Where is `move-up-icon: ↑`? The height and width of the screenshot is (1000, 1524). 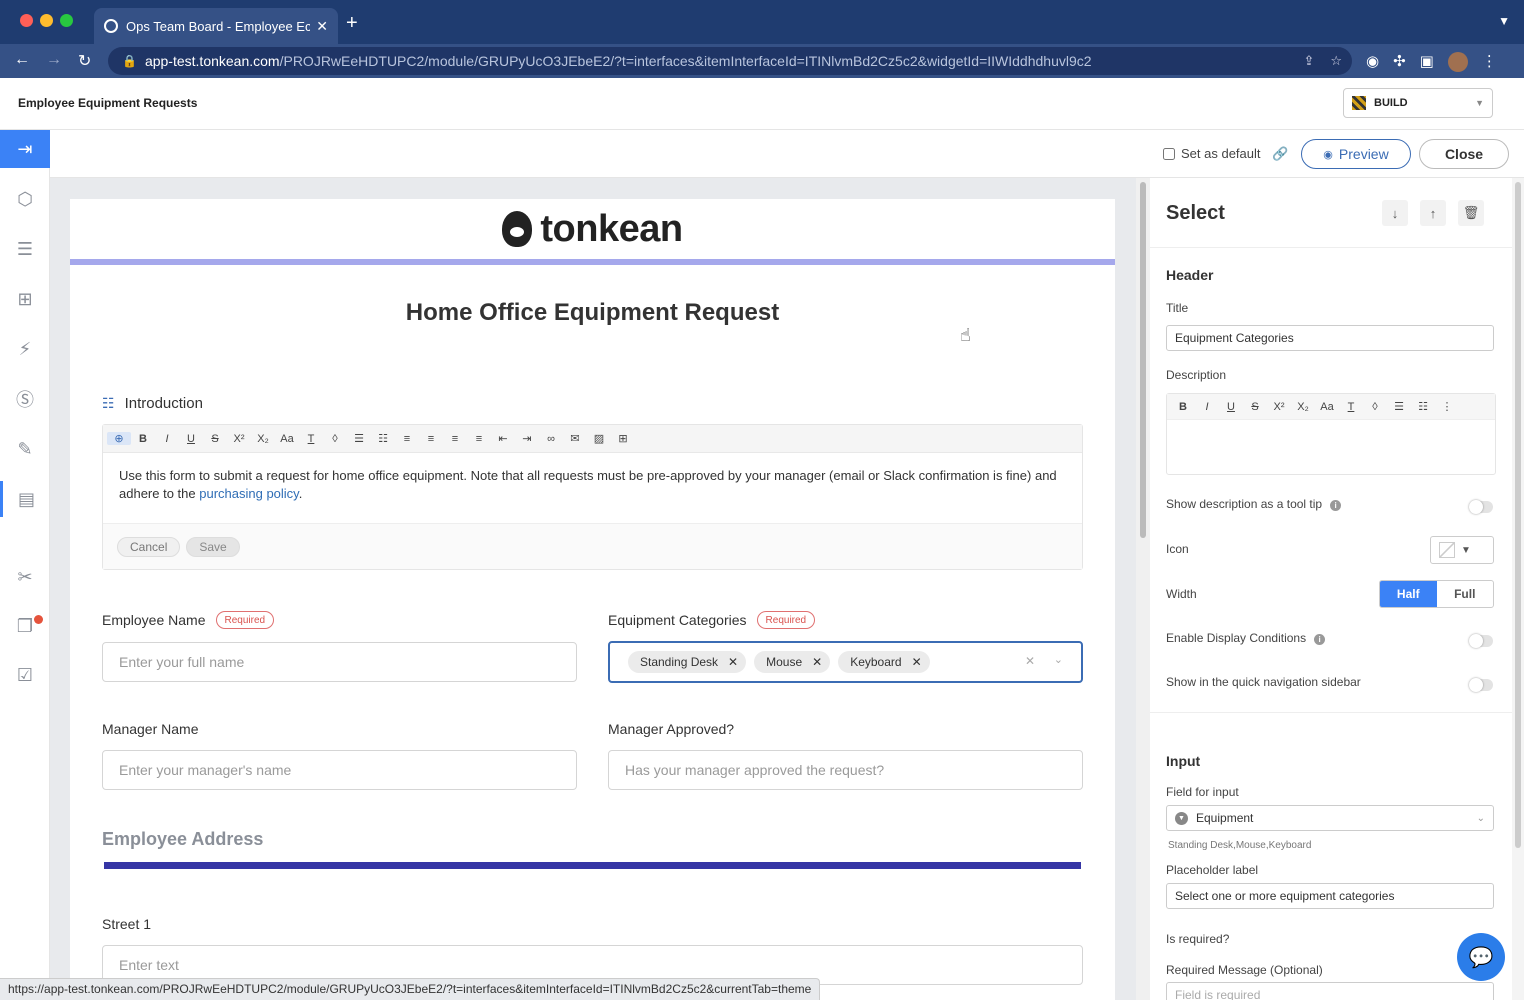 move-up-icon: ↑ is located at coordinates (1433, 213).